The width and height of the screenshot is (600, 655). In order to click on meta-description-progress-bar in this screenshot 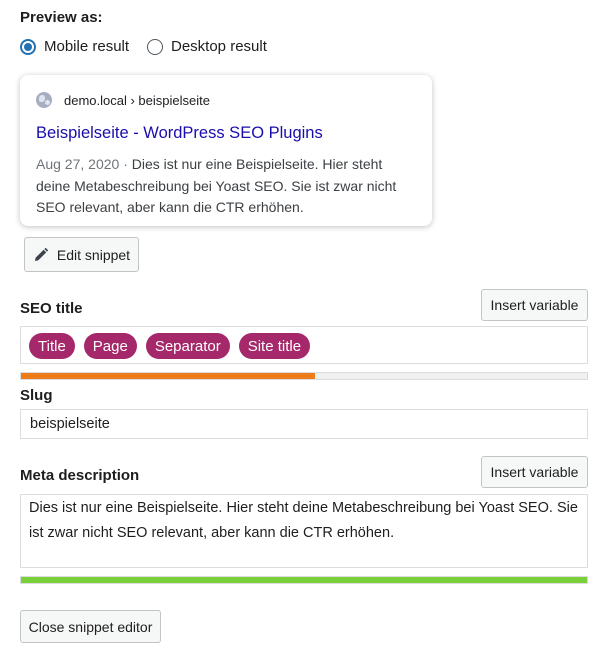, I will do `click(304, 580)`.